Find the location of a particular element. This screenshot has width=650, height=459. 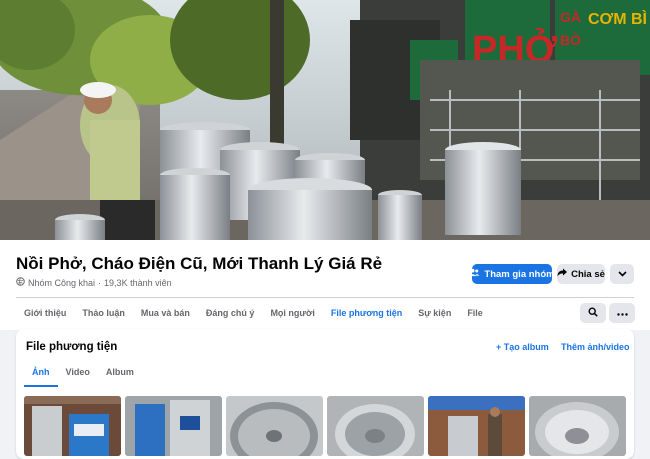

privacy-label: Nhóm Công khai is located at coordinates (61, 283).